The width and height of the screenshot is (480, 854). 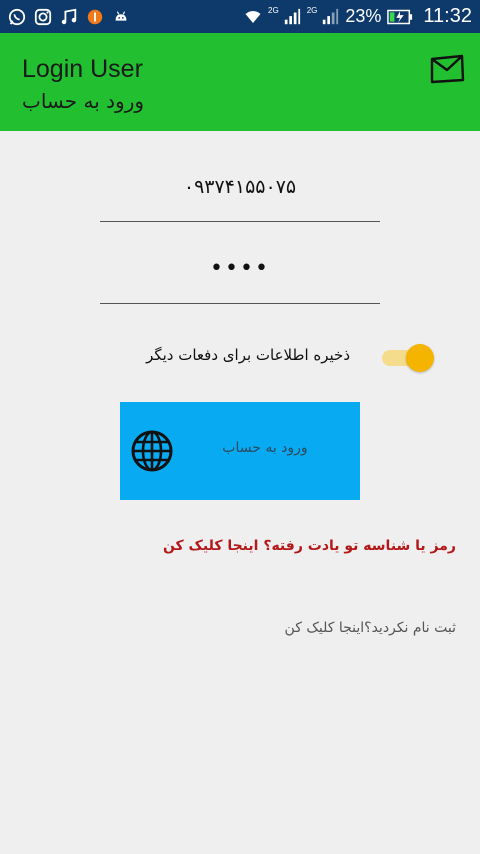 I want to click on battery-percent: 23%, so click(x=363, y=16).